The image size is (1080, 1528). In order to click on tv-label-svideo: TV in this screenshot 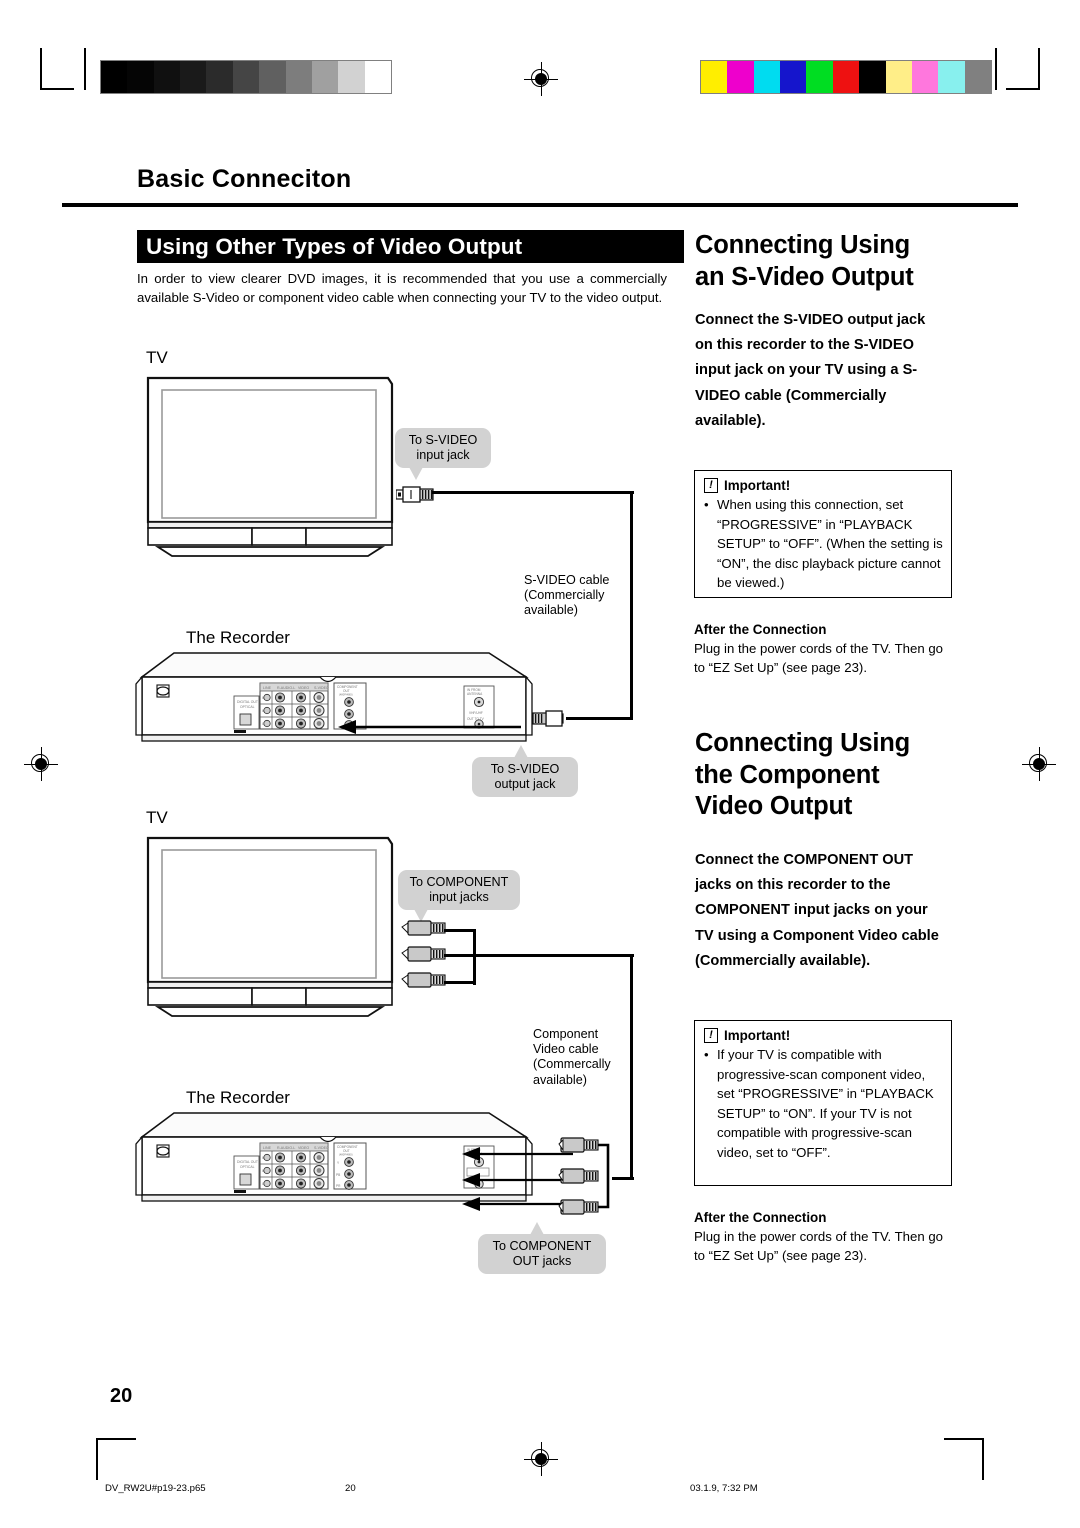, I will do `click(157, 357)`.